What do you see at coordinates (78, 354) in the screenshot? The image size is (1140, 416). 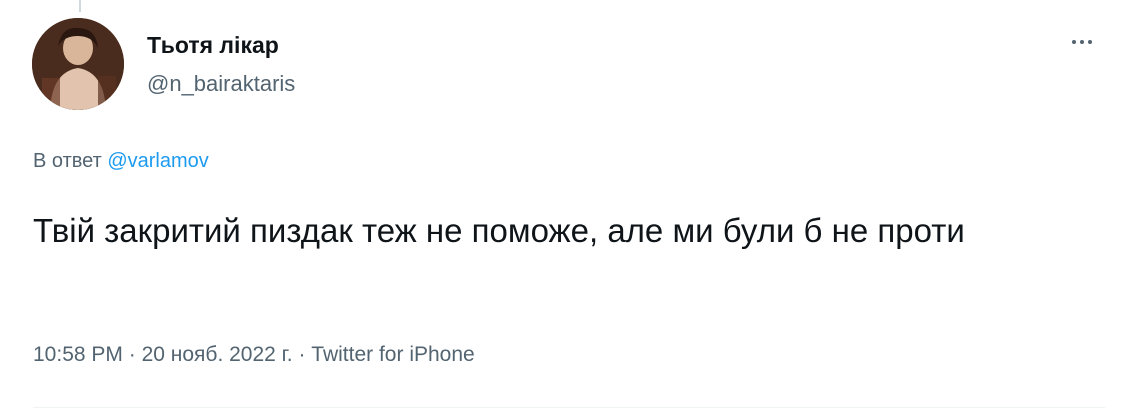 I see `tweet-time: 10:58 PM` at bounding box center [78, 354].